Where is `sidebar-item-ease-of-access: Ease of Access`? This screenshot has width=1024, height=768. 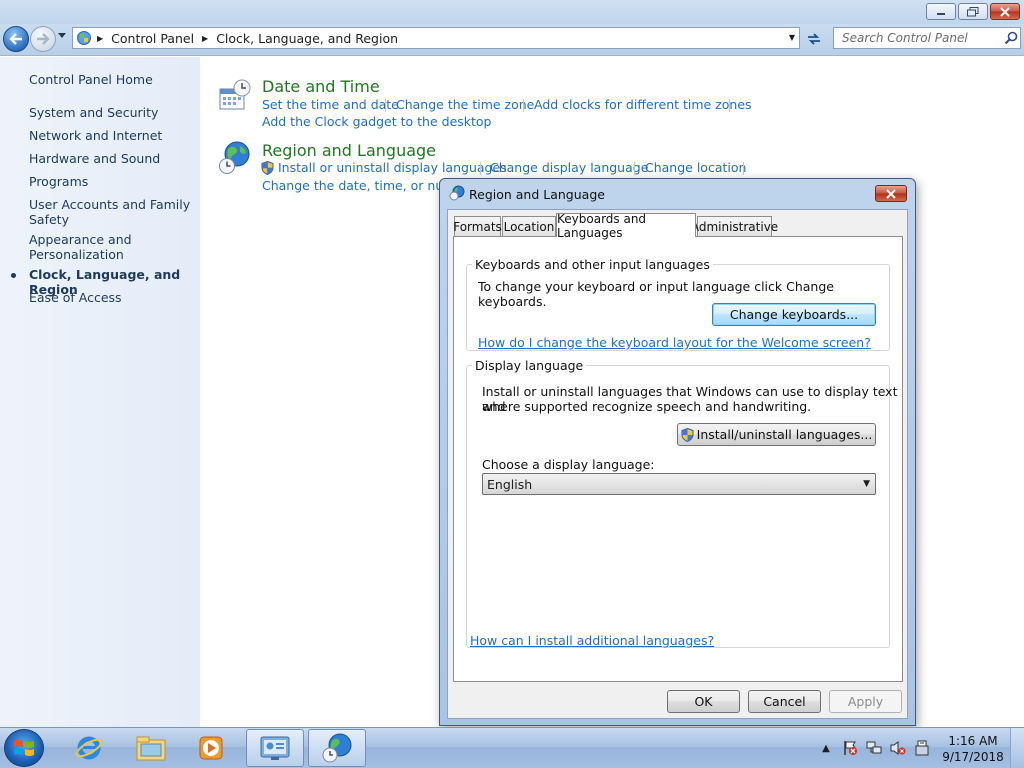 sidebar-item-ease-of-access: Ease of Access is located at coordinates (111, 297).